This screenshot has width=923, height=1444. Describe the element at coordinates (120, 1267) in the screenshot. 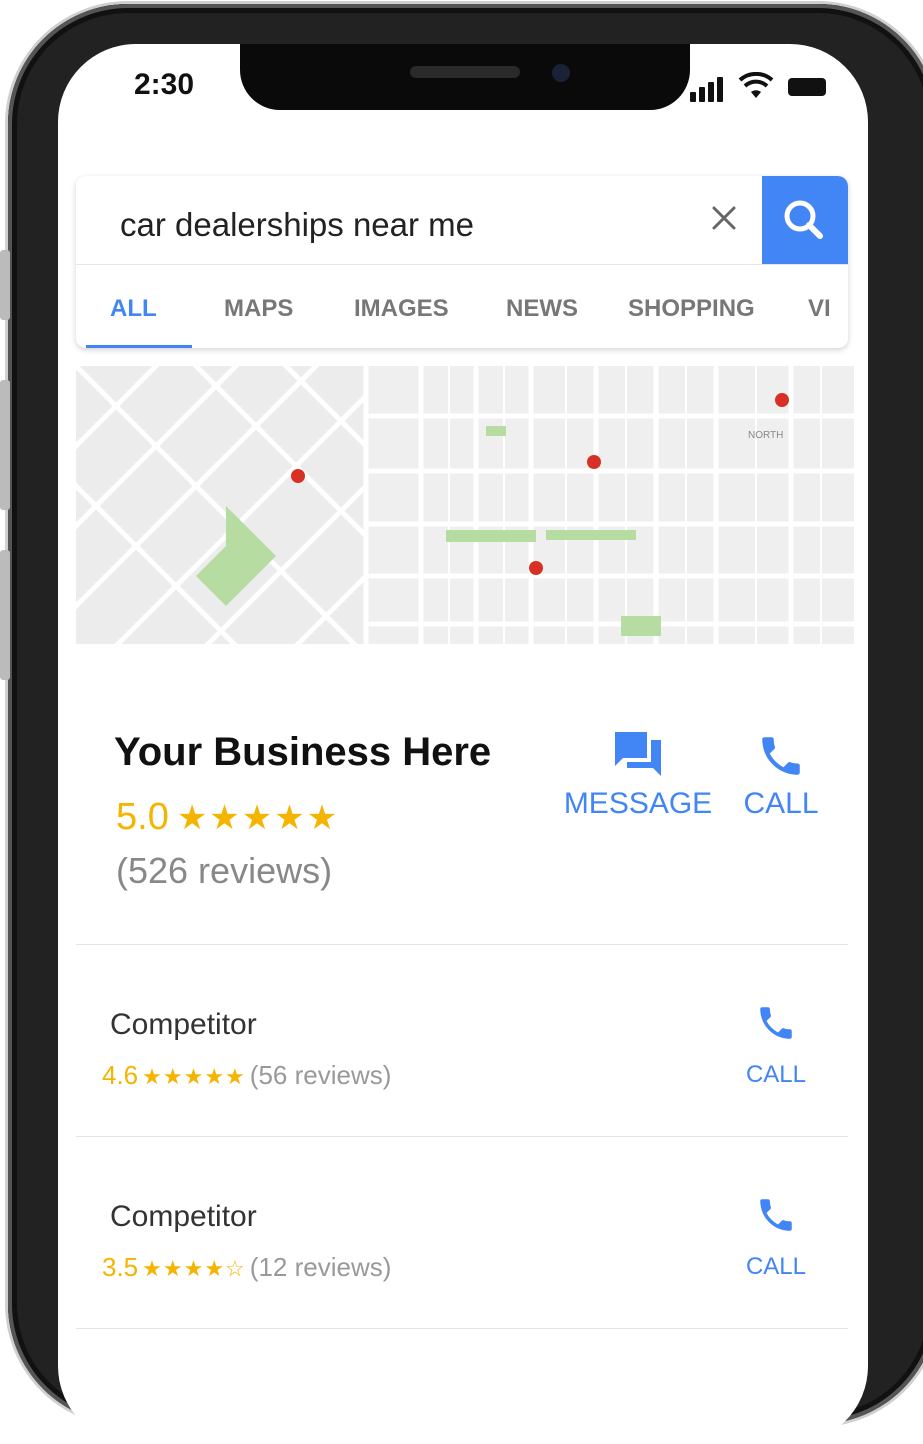

I see `rating-value: 3.5` at that location.